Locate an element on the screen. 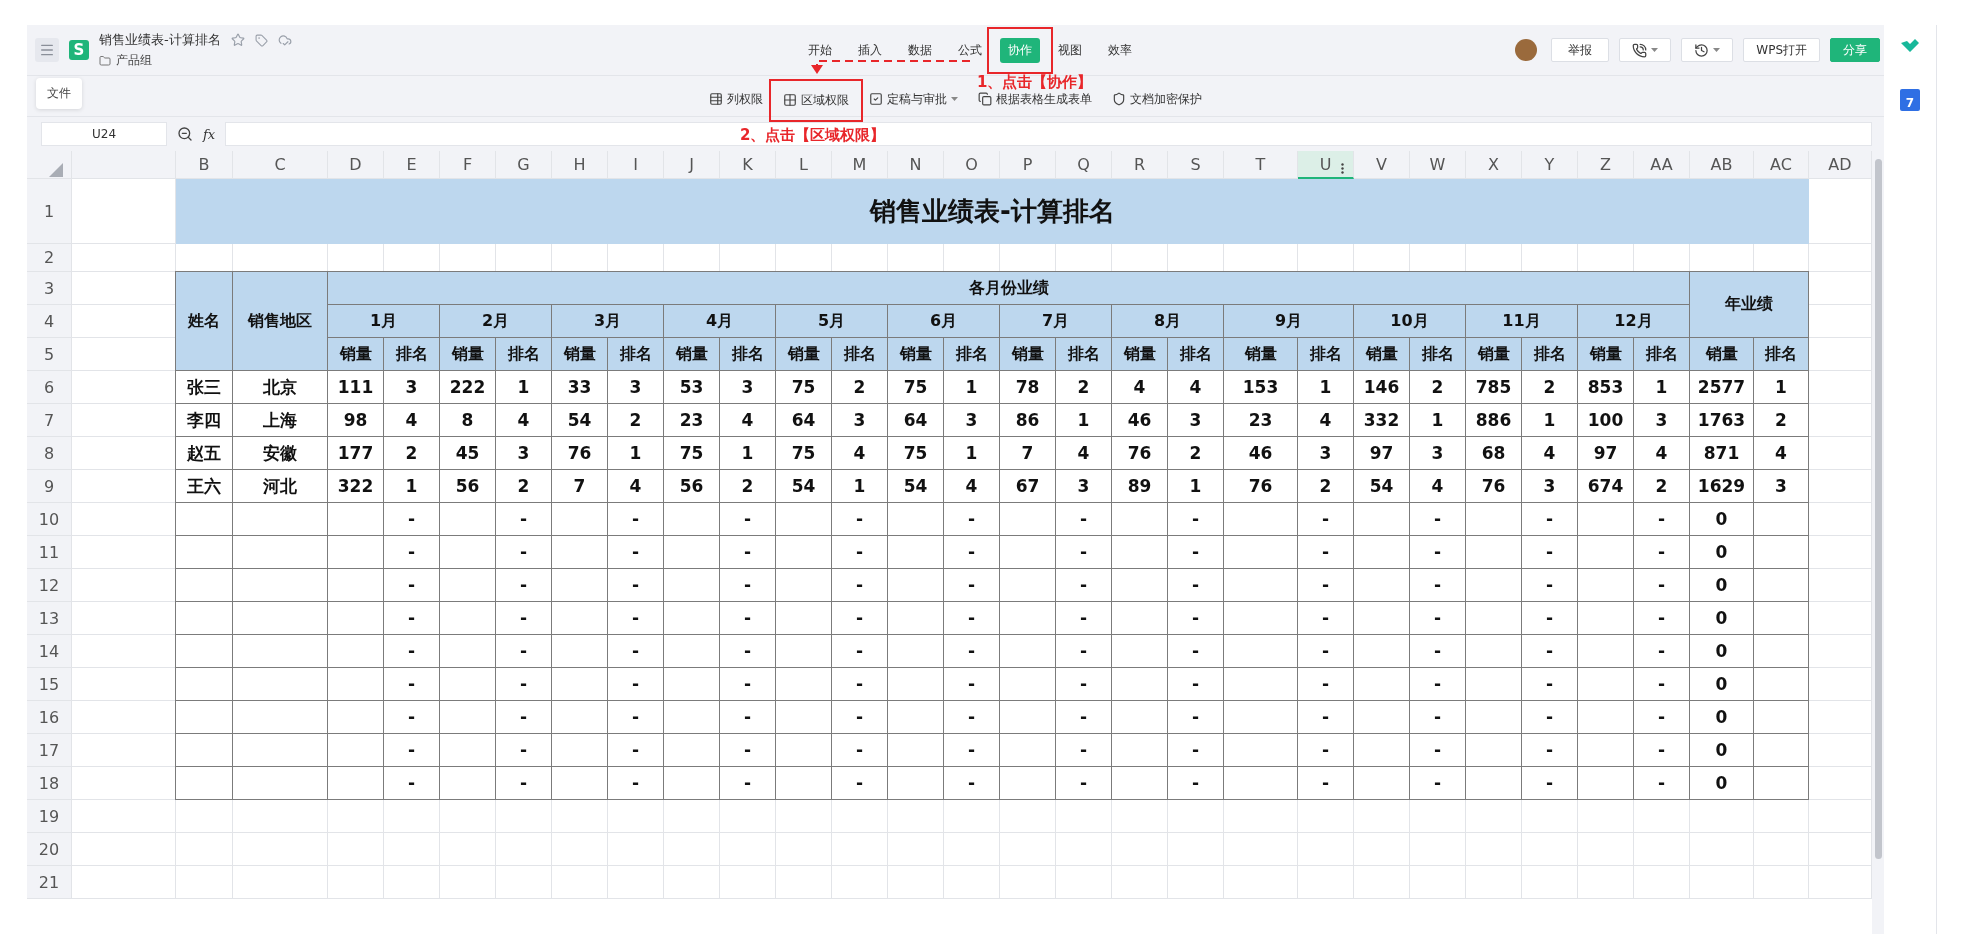 The image size is (1970, 934). column-header: B is located at coordinates (204, 165).